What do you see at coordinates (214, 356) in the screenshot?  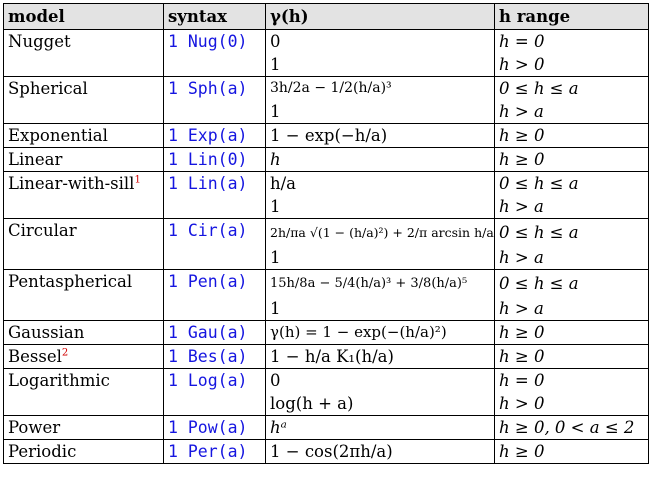 I see `syntax-cell: 1 Bes(a)` at bounding box center [214, 356].